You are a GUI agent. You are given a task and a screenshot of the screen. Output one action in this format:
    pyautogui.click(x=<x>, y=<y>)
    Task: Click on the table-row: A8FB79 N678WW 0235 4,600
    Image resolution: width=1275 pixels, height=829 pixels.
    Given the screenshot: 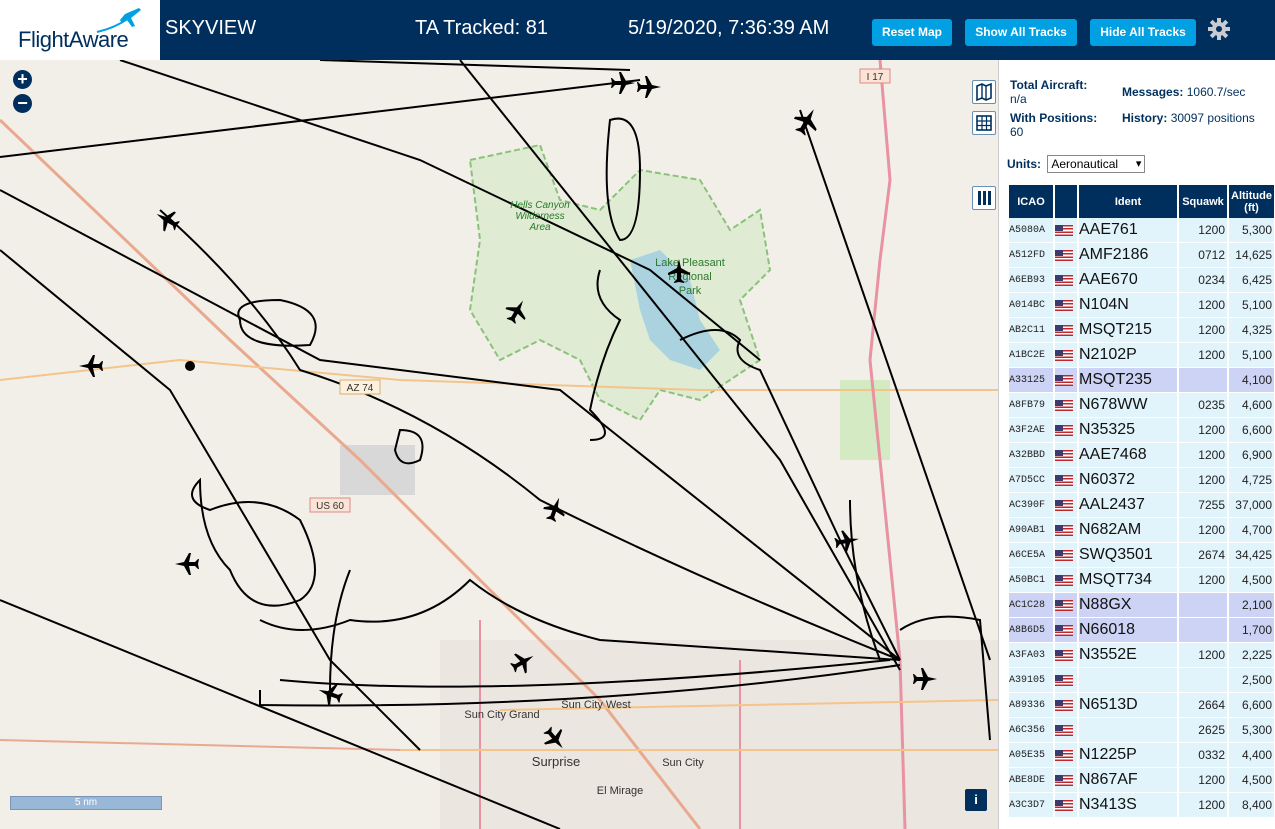 What is the action you would take?
    pyautogui.click(x=1141, y=405)
    